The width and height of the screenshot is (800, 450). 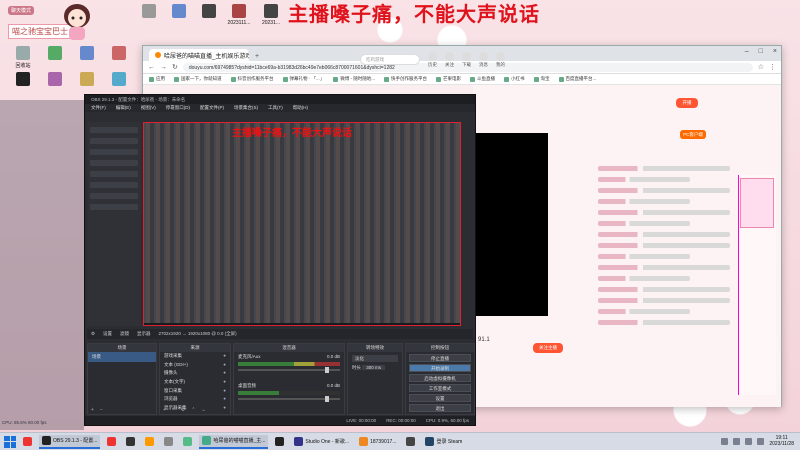 I want to click on menu-edit: 编辑(E), so click(x=123, y=108).